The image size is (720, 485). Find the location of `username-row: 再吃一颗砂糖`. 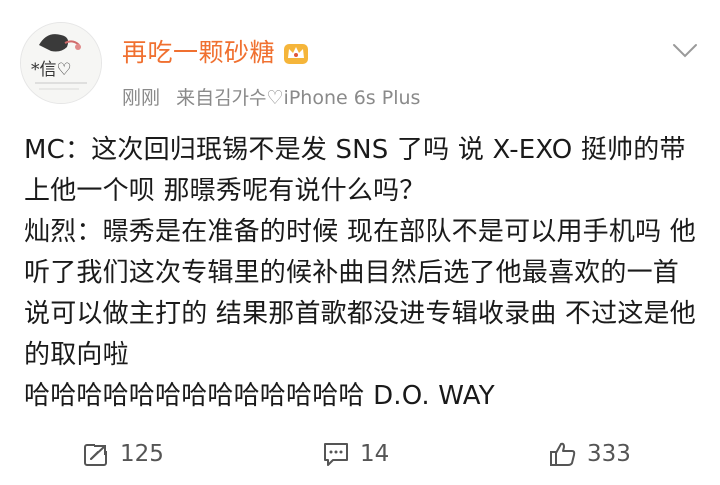

username-row: 再吃一颗砂糖 is located at coordinates (215, 53).